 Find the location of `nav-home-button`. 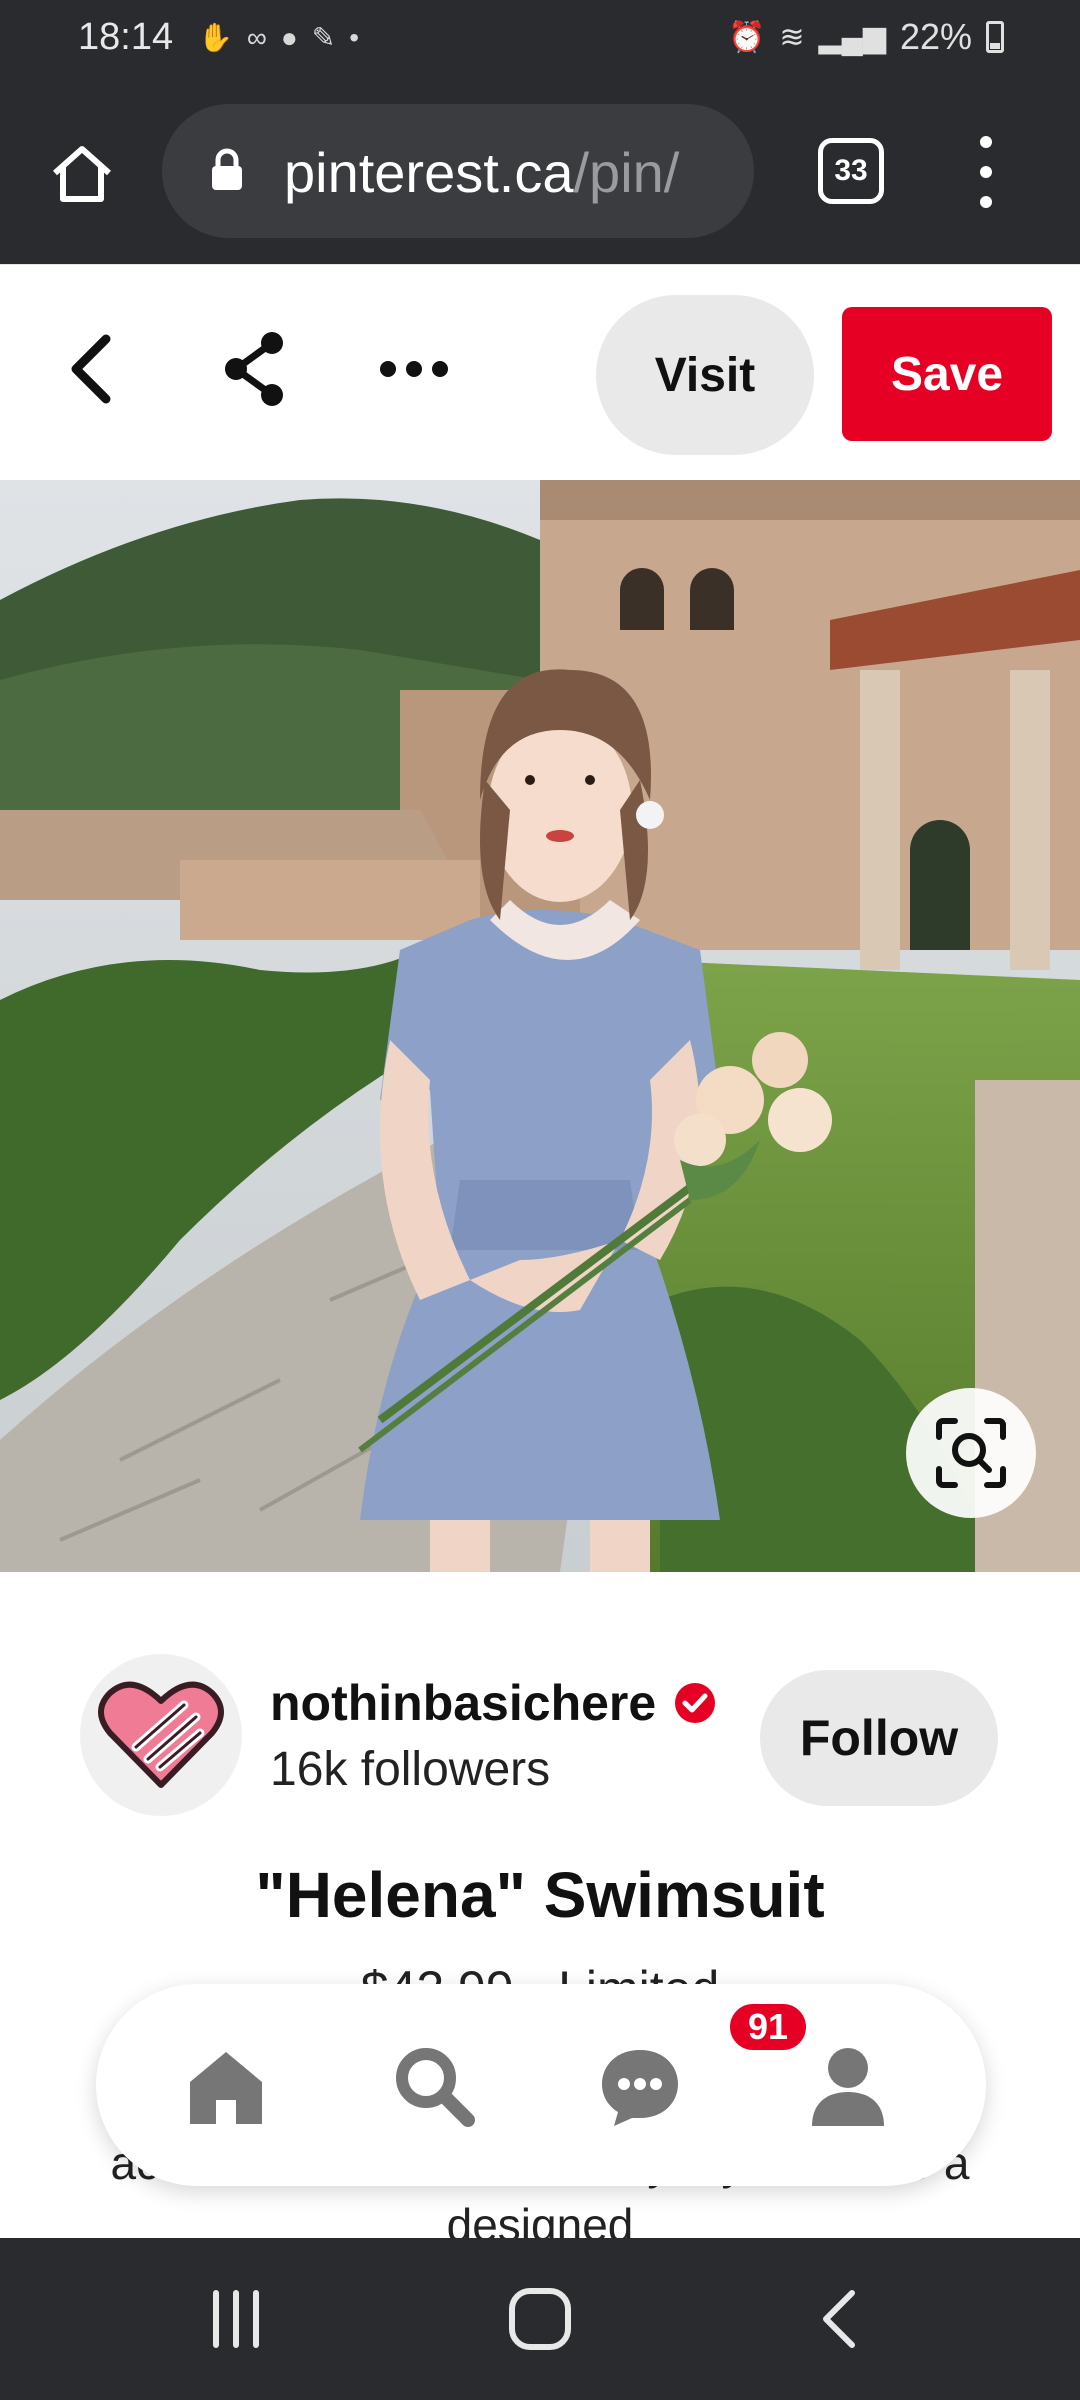

nav-home-button is located at coordinates (226, 2086).